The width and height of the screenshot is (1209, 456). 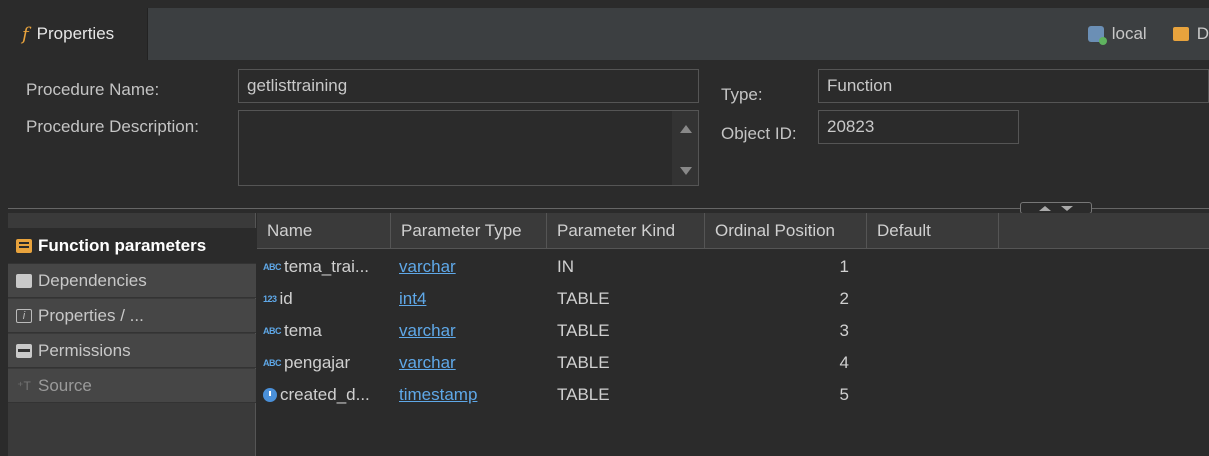 I want to click on column-header-label: Parameter Kind, so click(x=616, y=230).